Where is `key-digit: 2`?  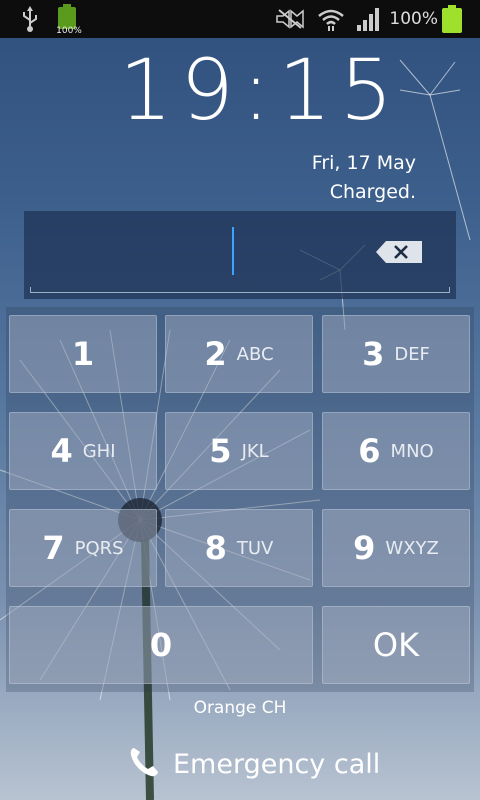
key-digit: 2 is located at coordinates (215, 354).